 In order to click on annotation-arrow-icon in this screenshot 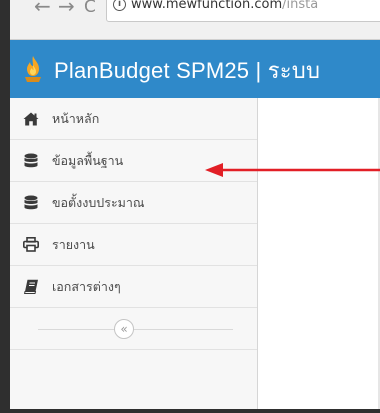, I will do `click(292, 170)`.